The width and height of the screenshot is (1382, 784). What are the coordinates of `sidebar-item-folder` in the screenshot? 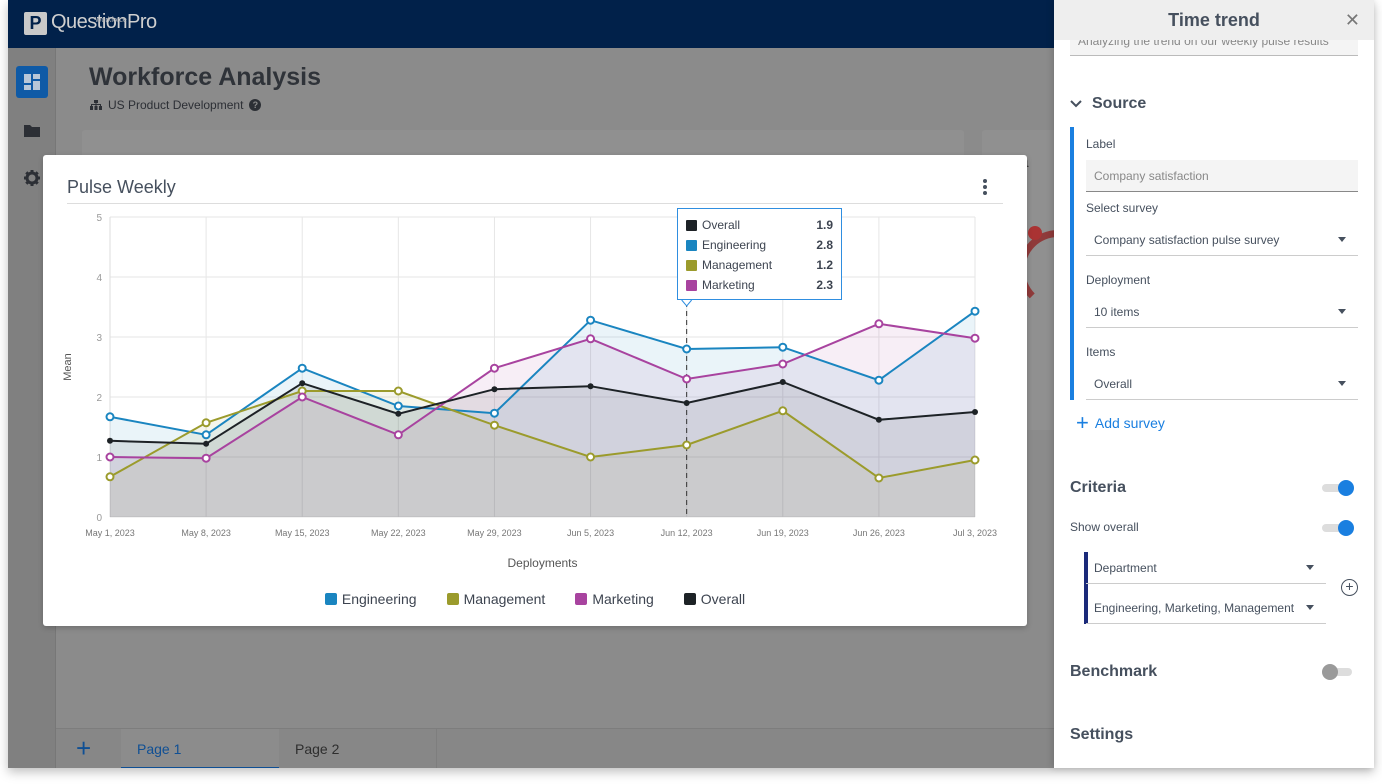 It's located at (32, 130).